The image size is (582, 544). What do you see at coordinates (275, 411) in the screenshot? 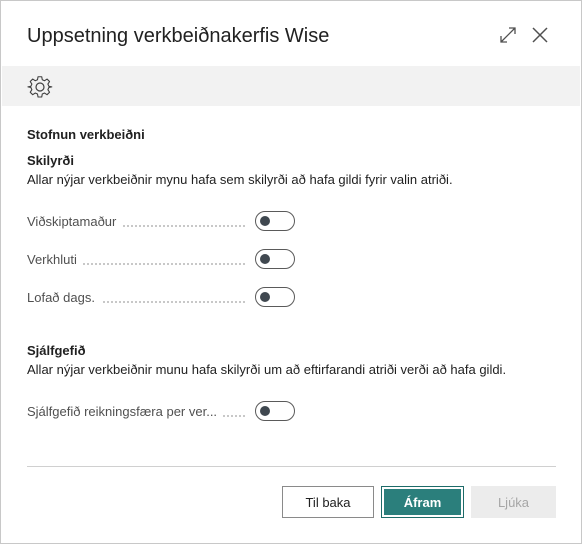
I see `default-invoicing-toggle` at bounding box center [275, 411].